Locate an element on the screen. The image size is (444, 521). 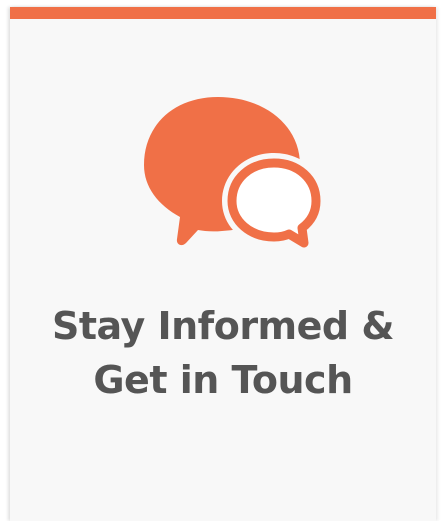
card-title-line-2: Get in Touch is located at coordinates (223, 380).